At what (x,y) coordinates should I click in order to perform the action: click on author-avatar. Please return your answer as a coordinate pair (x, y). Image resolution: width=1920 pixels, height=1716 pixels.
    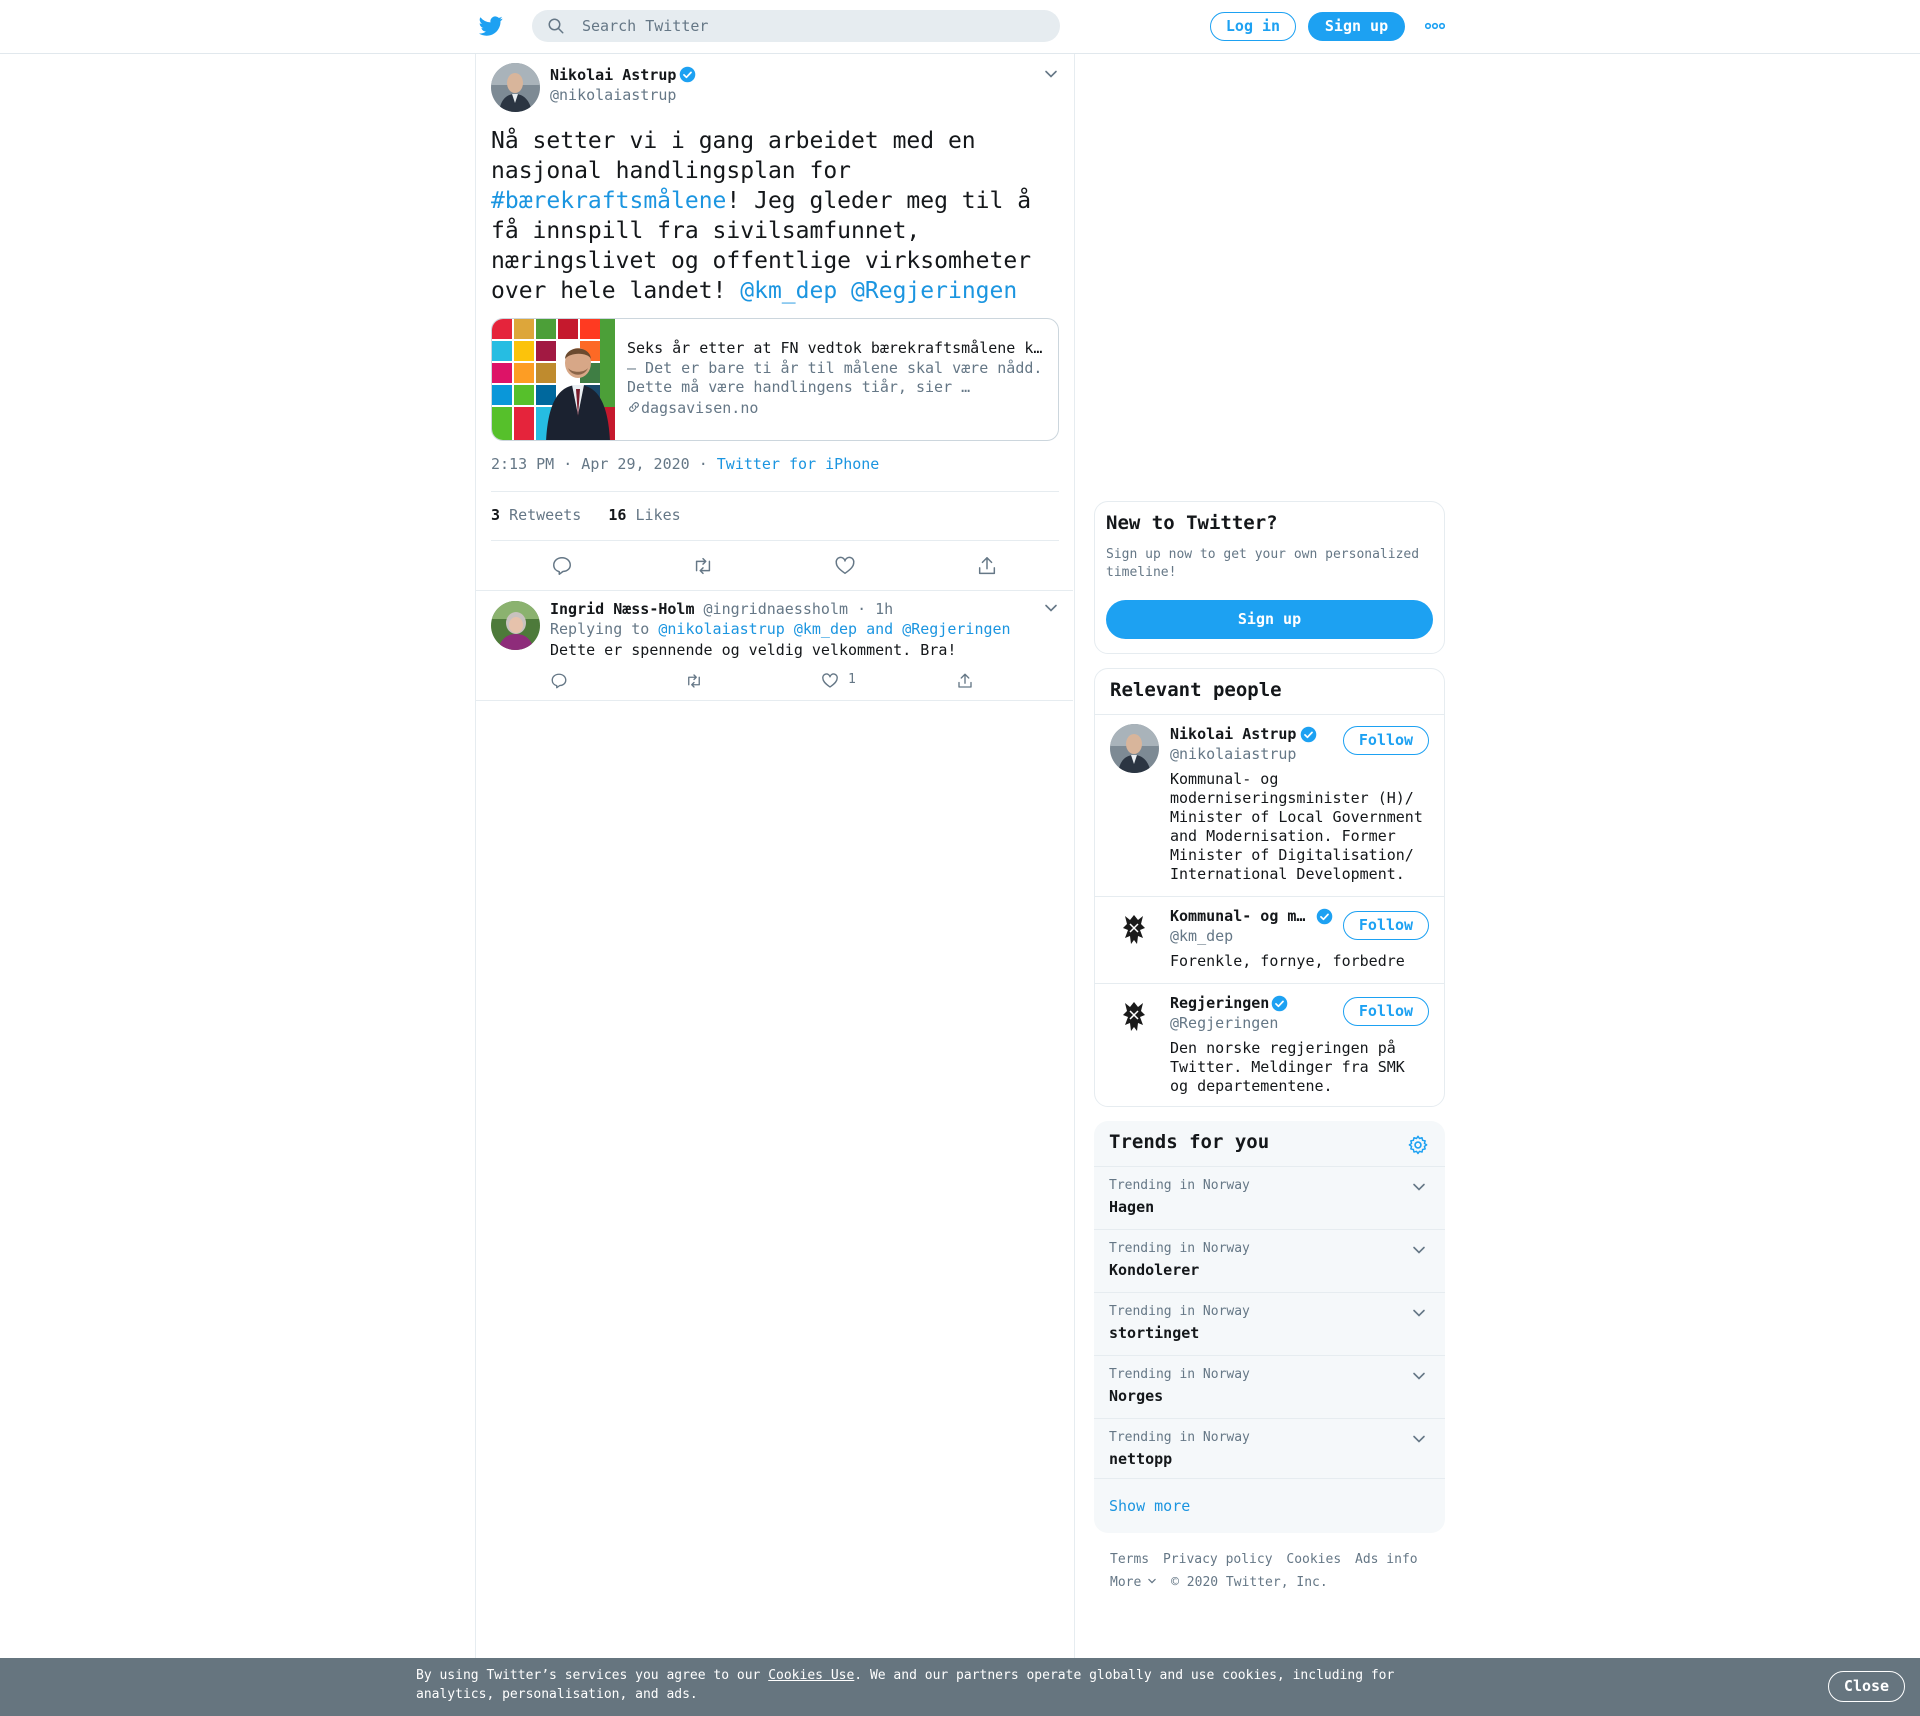
    Looking at the image, I should click on (515, 87).